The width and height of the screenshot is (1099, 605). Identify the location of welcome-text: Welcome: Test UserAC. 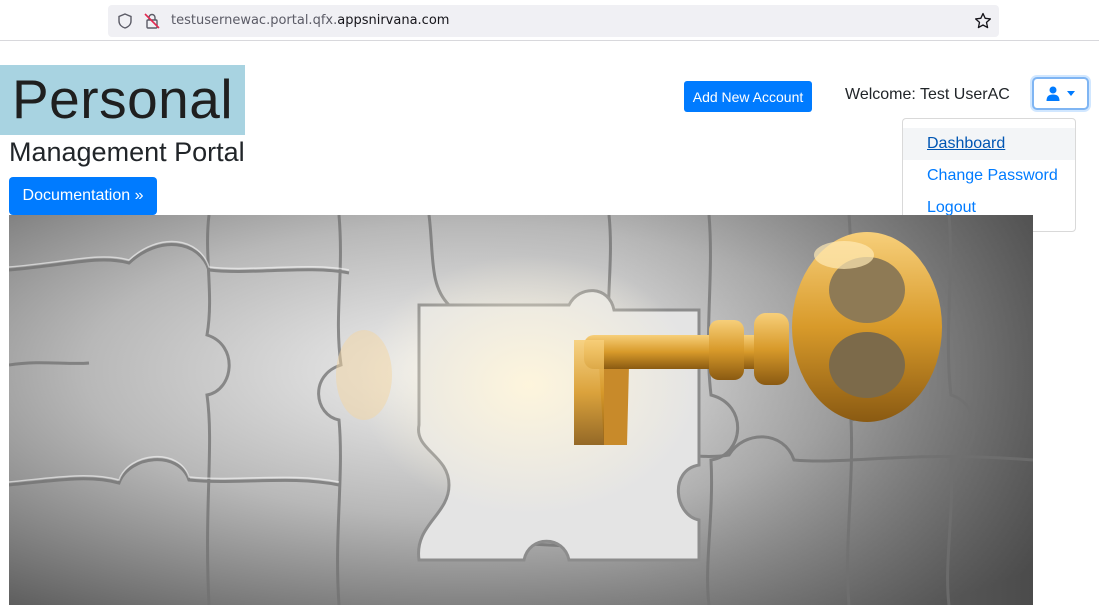
(927, 94).